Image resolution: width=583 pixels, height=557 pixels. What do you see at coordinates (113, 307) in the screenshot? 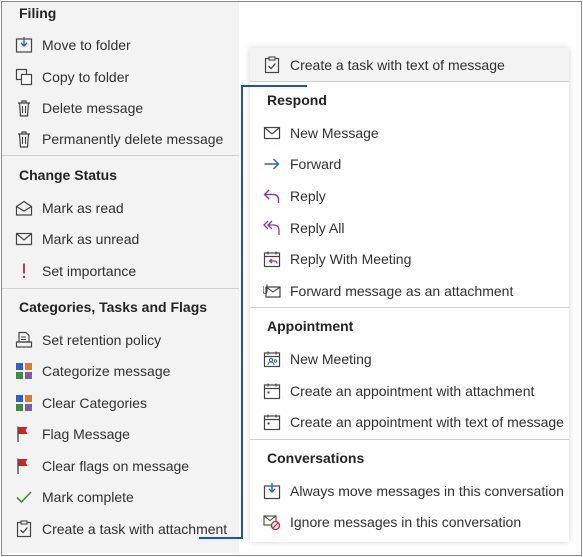
I see `categories-header: Categories, Tasks and Flags` at bounding box center [113, 307].